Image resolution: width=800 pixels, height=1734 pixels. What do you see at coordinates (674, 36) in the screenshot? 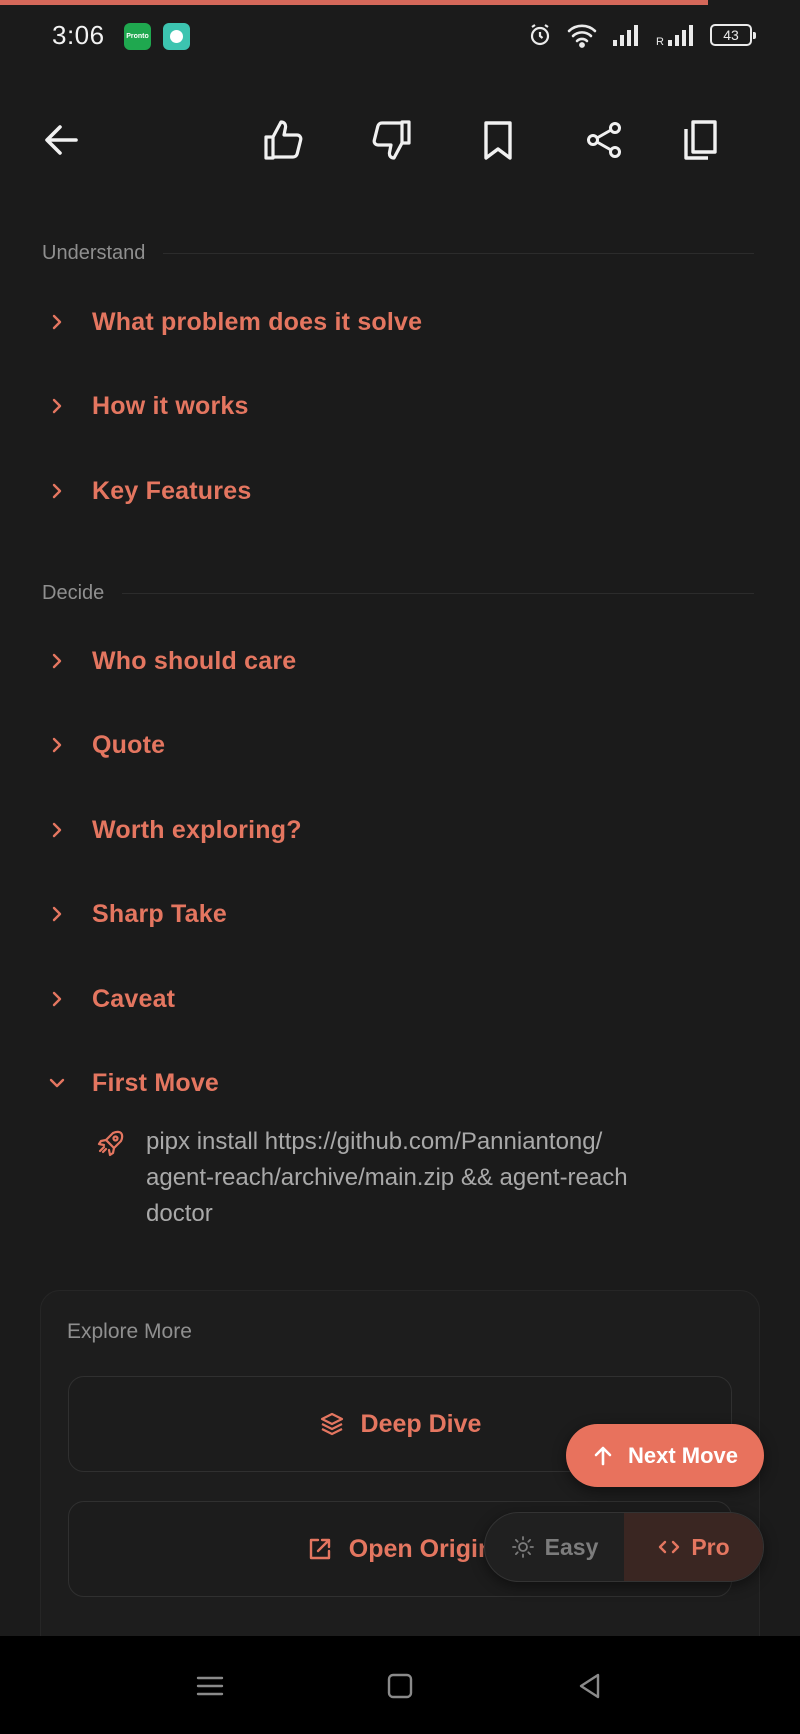
I see `roaming-signal-icon: R` at bounding box center [674, 36].